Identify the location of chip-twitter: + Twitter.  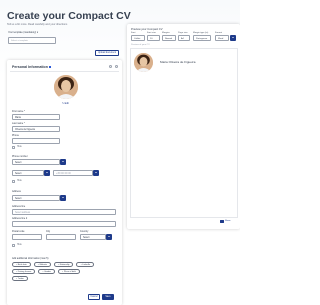
(20, 278).